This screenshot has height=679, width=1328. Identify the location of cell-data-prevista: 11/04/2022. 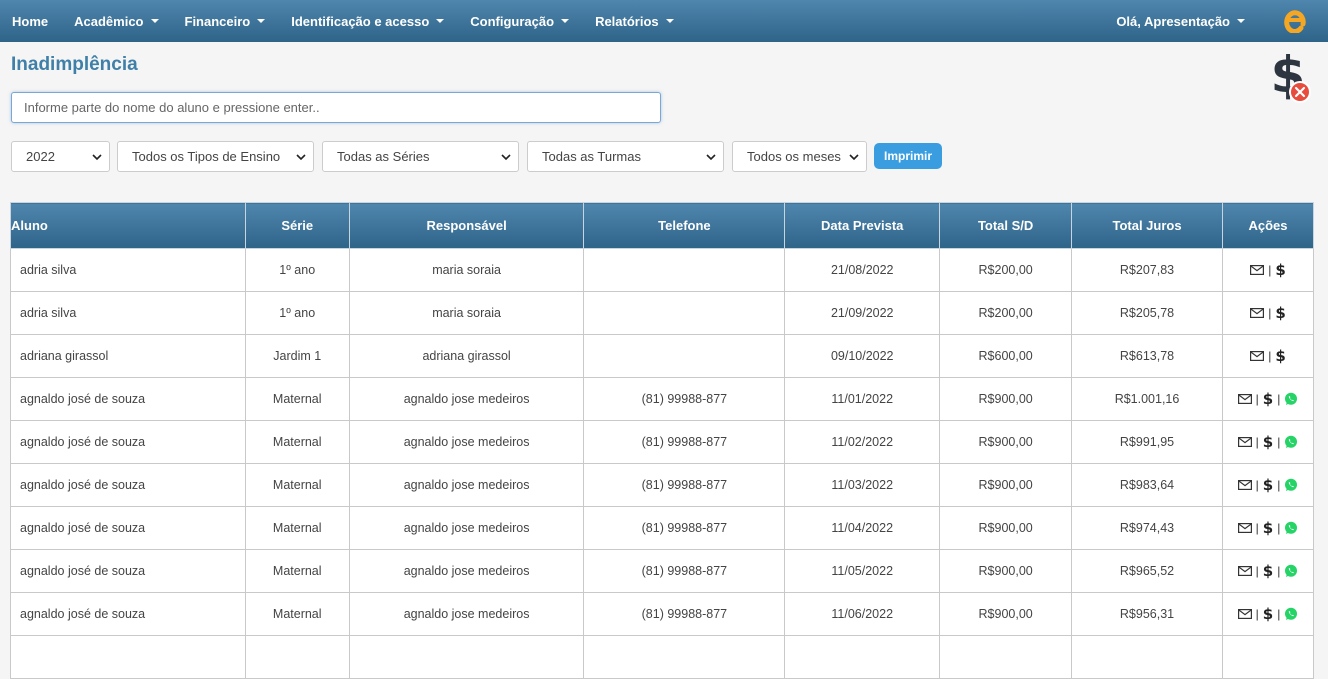
(862, 528).